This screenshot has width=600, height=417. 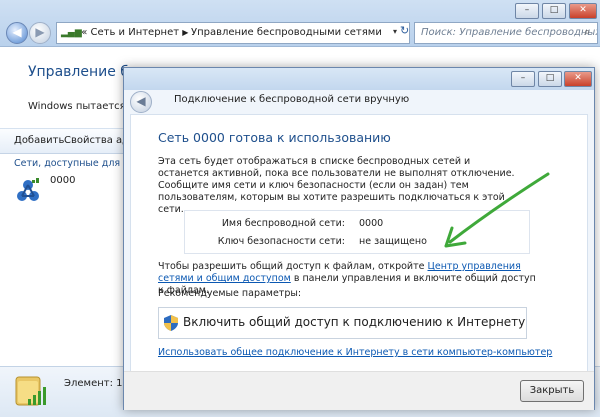 What do you see at coordinates (135, 32) in the screenshot?
I see `breadcrumb-item: Сеть и Интернет` at bounding box center [135, 32].